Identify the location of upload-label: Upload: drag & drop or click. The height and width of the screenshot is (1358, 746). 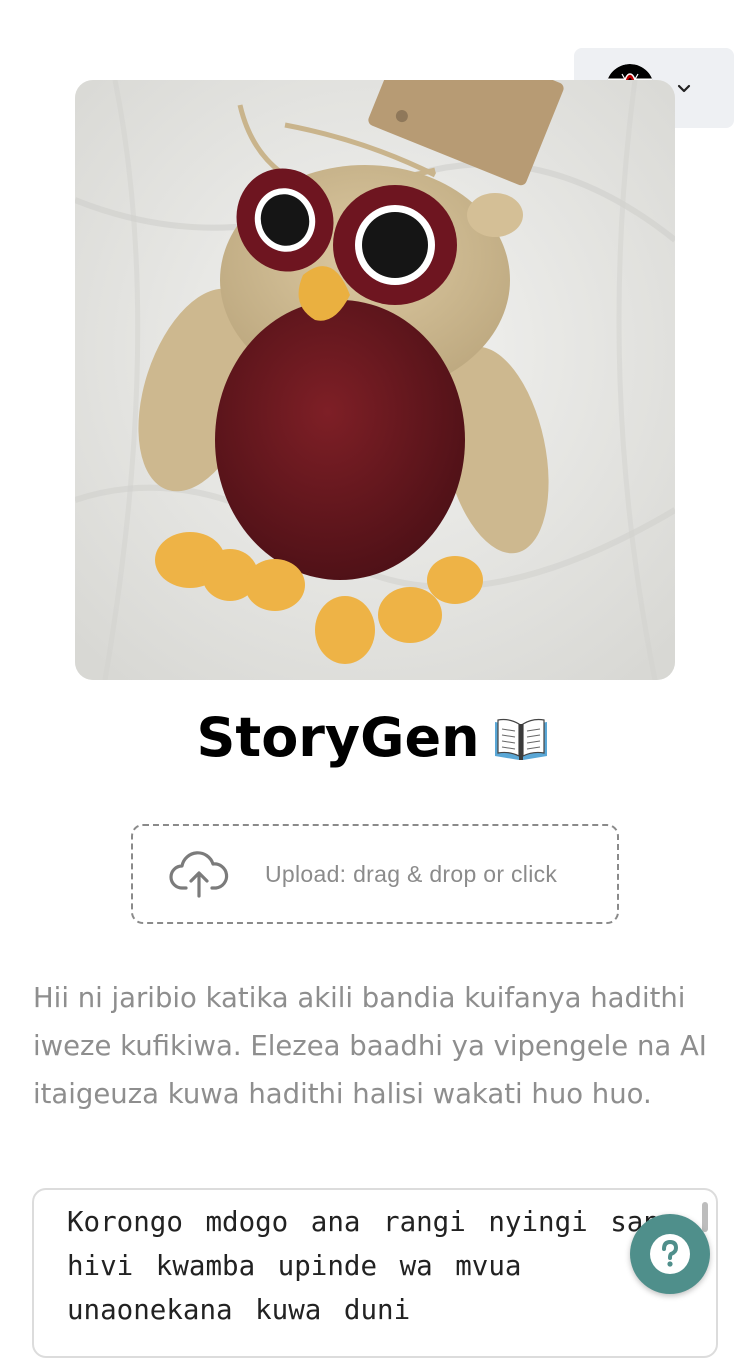
(411, 873).